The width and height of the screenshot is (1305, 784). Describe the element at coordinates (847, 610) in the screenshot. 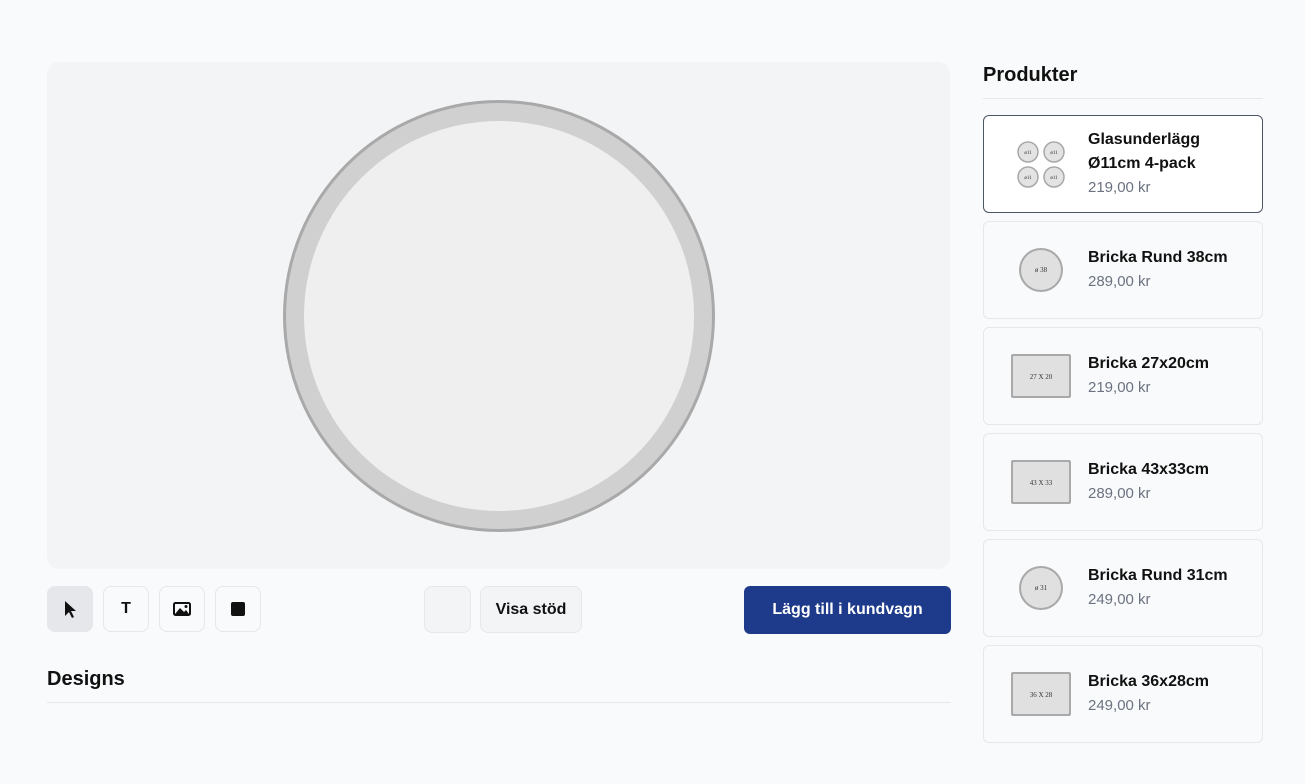

I see `add-to-cart-button: Lägg till i kundvagn` at that location.